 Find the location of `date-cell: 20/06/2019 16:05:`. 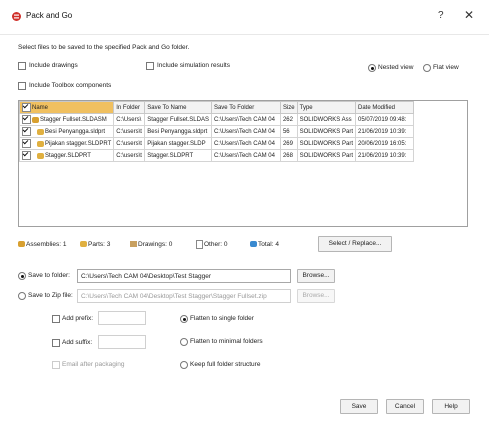

date-cell: 20/06/2019 16:05: is located at coordinates (384, 143).